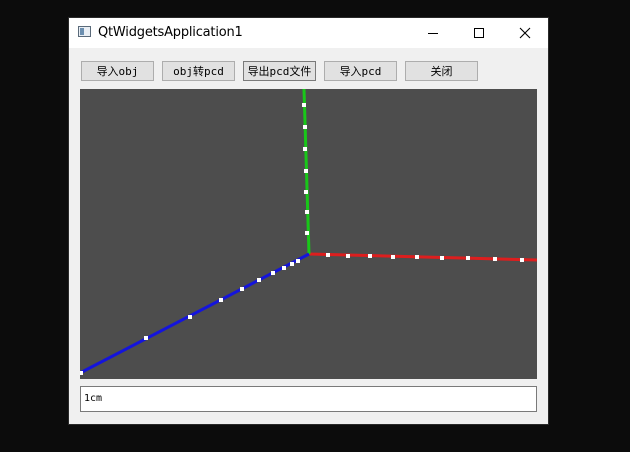 The height and width of the screenshot is (452, 630). I want to click on minimize-button, so click(433, 33).